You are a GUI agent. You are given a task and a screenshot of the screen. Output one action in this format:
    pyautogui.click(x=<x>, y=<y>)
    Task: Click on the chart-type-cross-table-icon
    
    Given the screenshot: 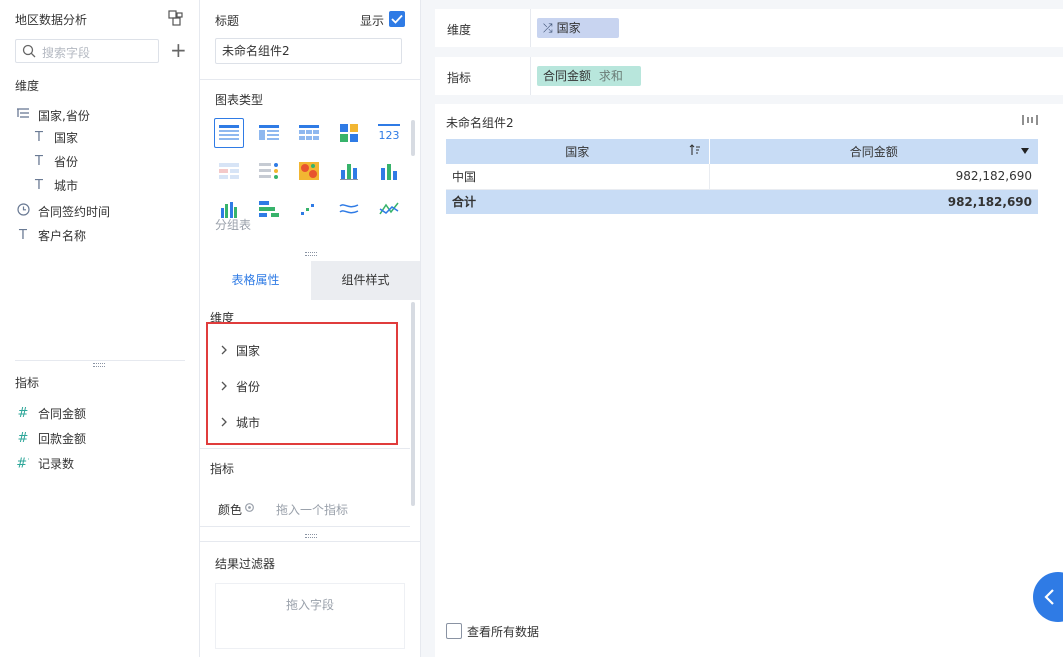 What is the action you would take?
    pyautogui.click(x=309, y=133)
    